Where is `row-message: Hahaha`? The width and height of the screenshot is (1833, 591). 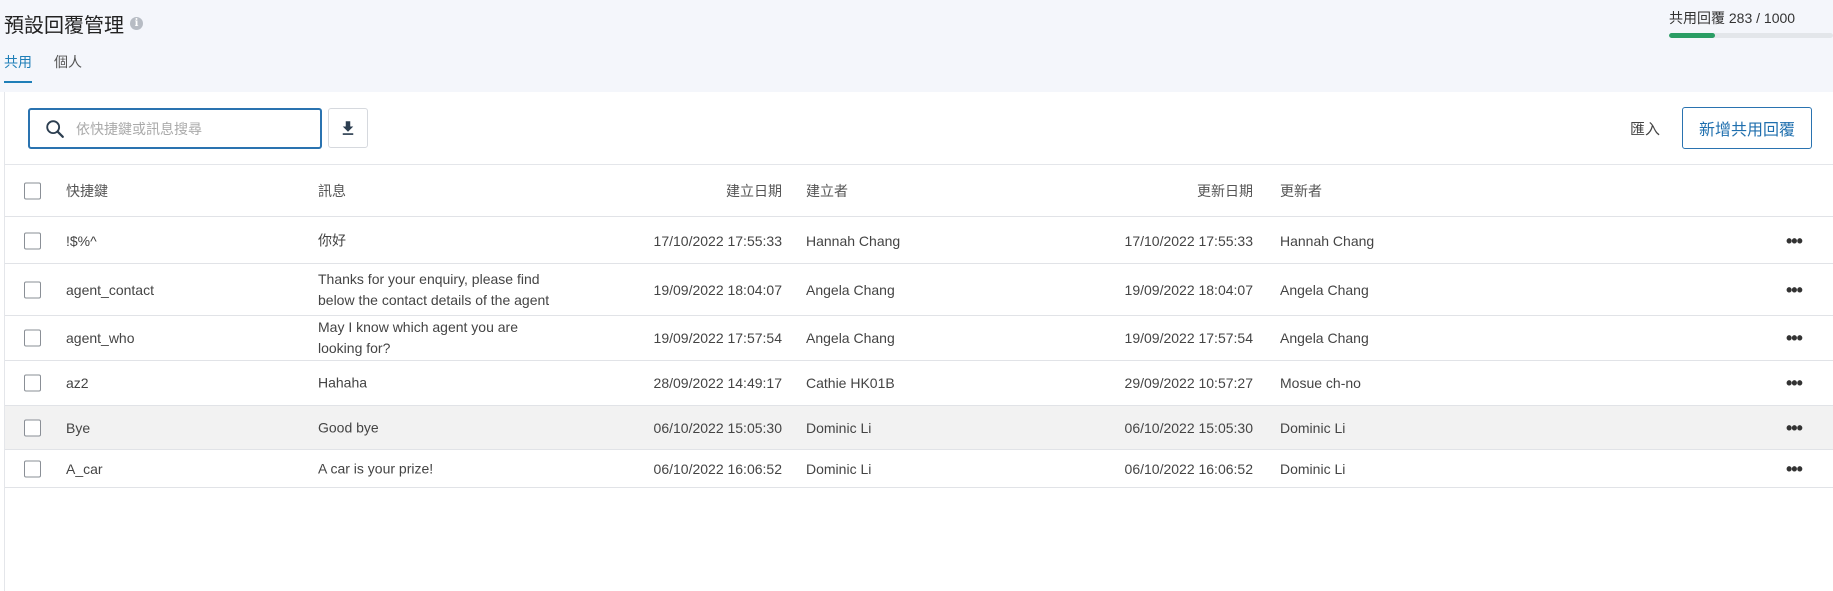 row-message: Hahaha is located at coordinates (343, 382).